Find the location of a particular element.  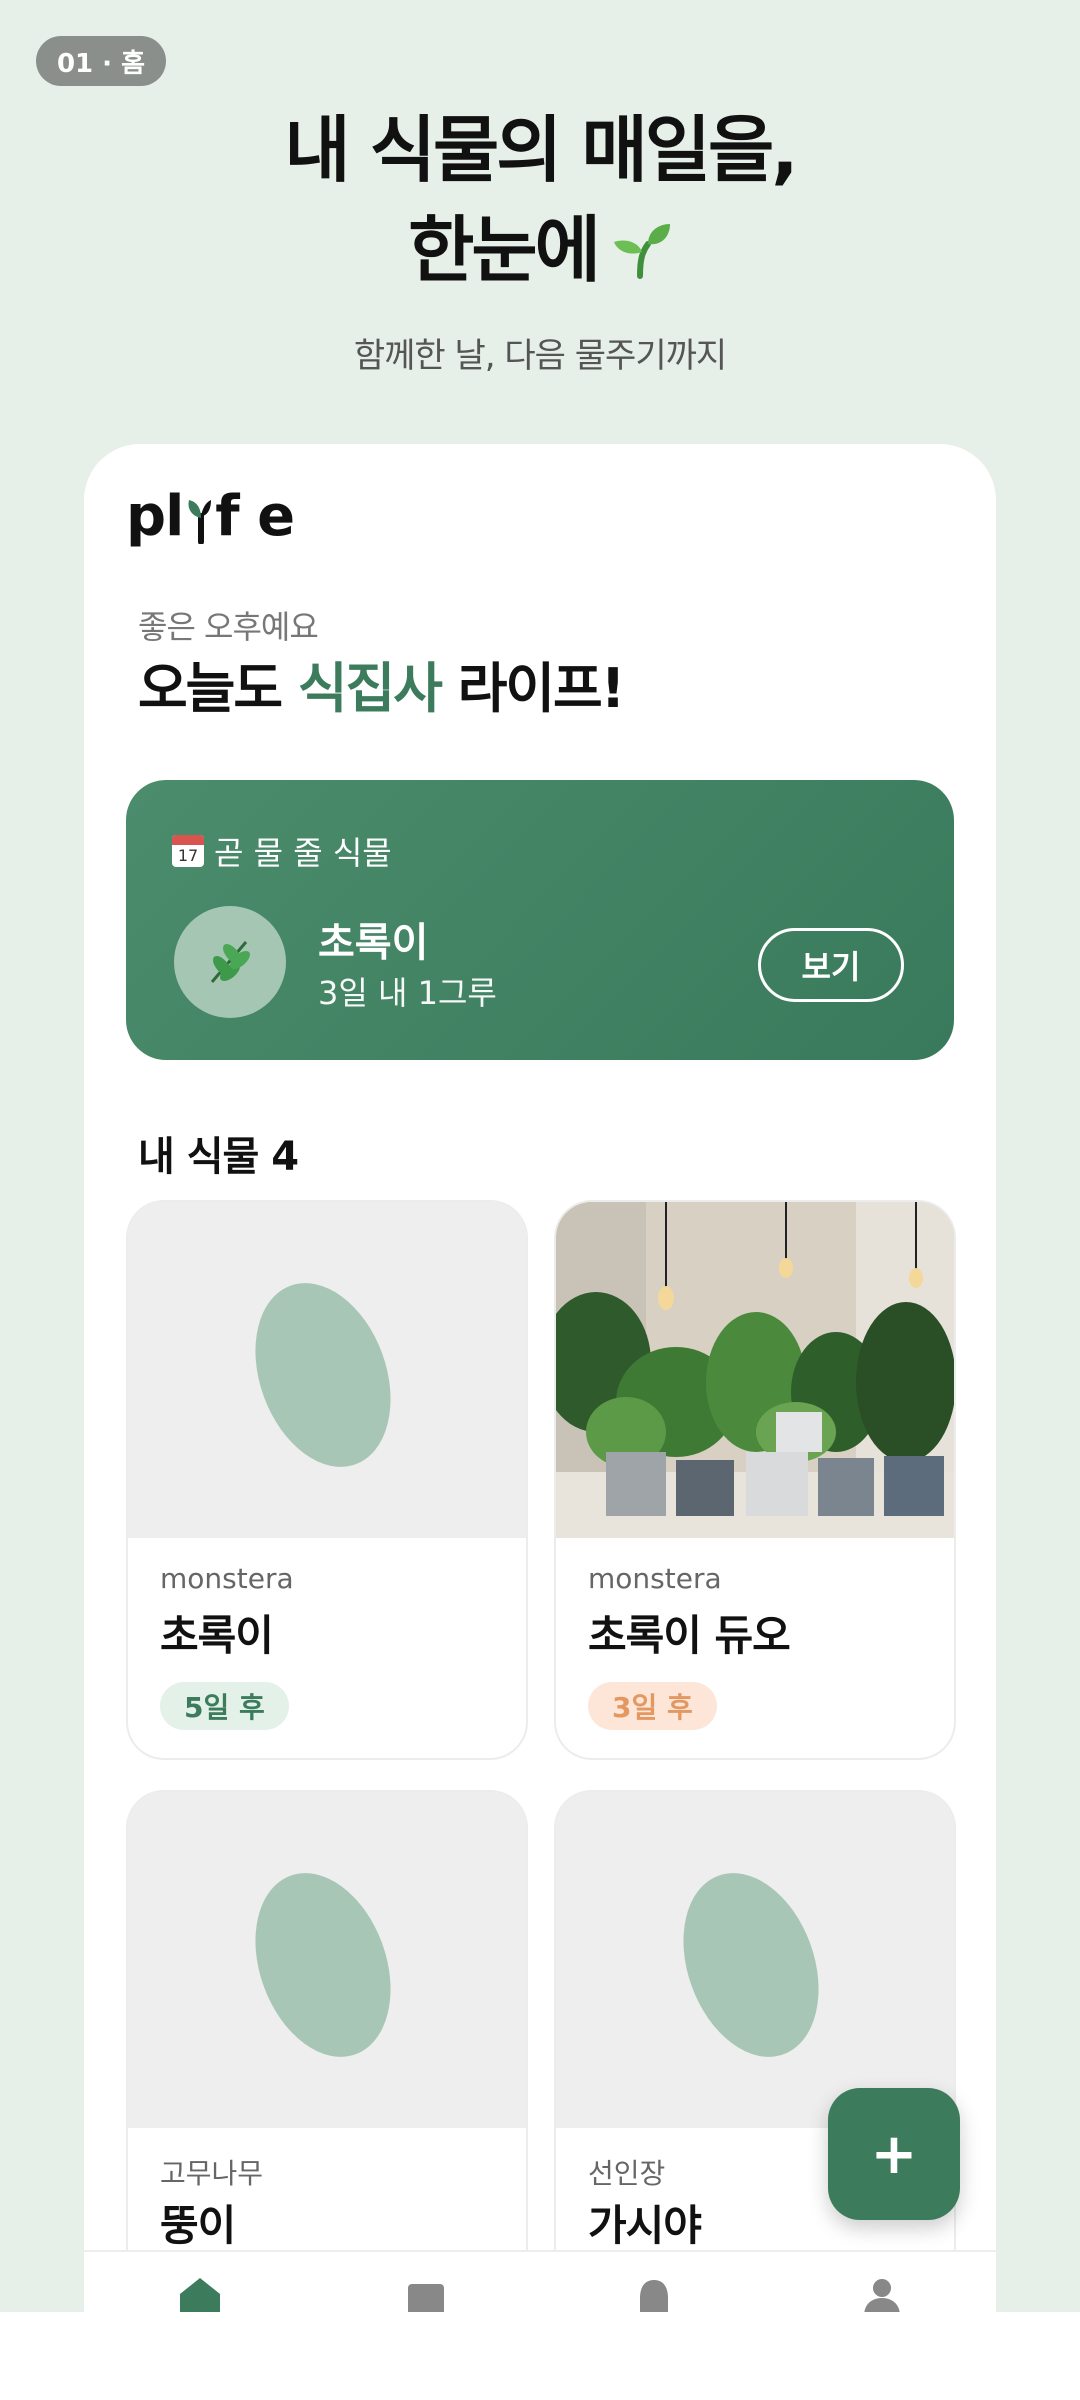

hero-title-line2-wrap: 한눈에 is located at coordinates (540, 252).